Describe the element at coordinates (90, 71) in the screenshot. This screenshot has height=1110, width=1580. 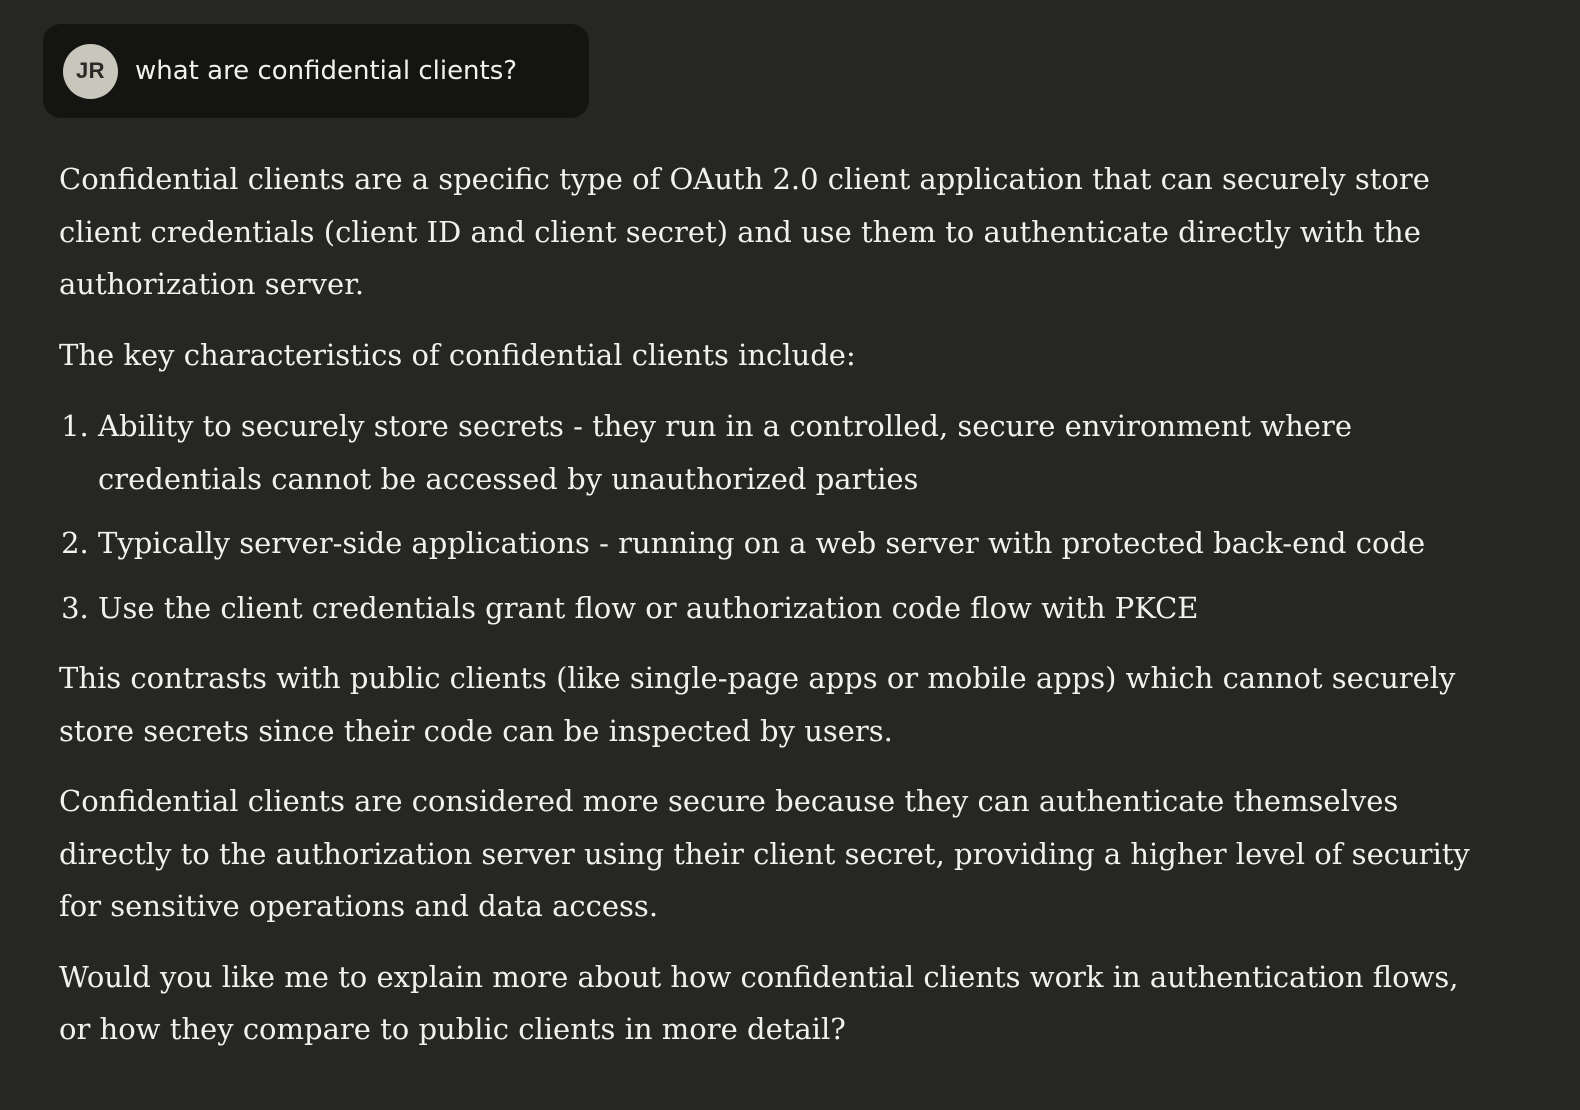
I see `user-avatar: JR` at that location.